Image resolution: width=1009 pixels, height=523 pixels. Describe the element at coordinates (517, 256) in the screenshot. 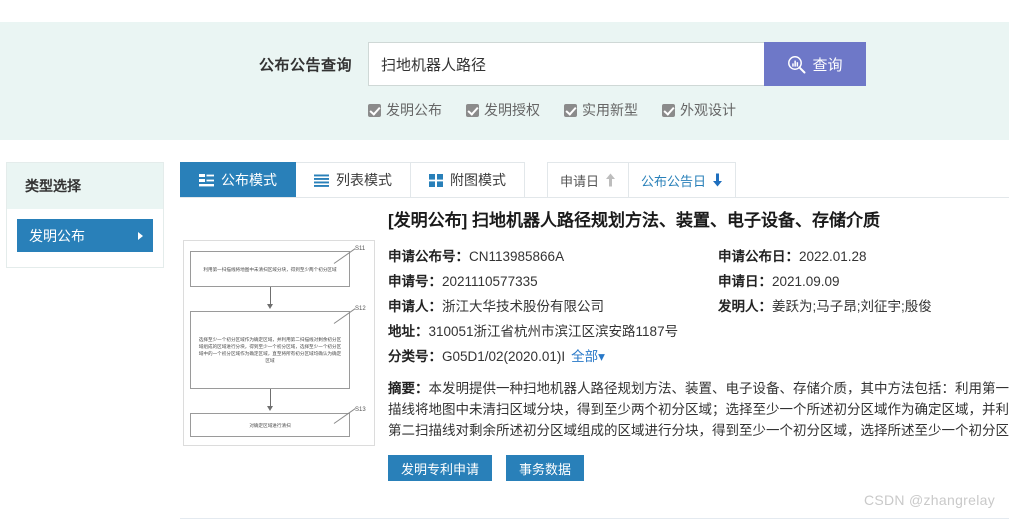

I see `field-value: CN113985866A` at that location.